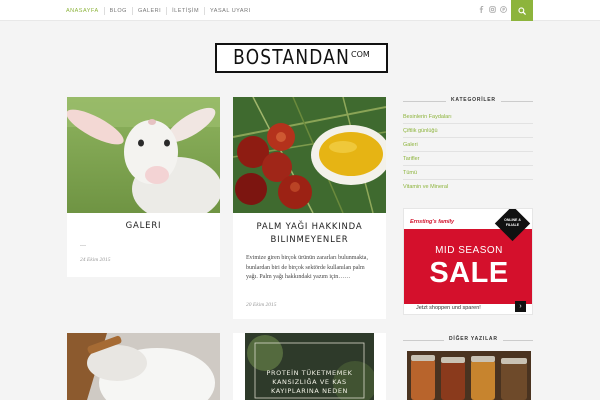 The height and width of the screenshot is (400, 600). I want to click on ad-arrow-button: ›, so click(520, 306).